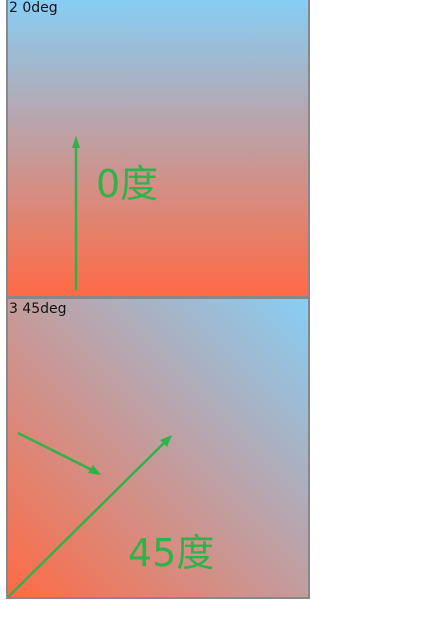 The height and width of the screenshot is (621, 434). I want to click on angle-label: 45度, so click(171, 553).